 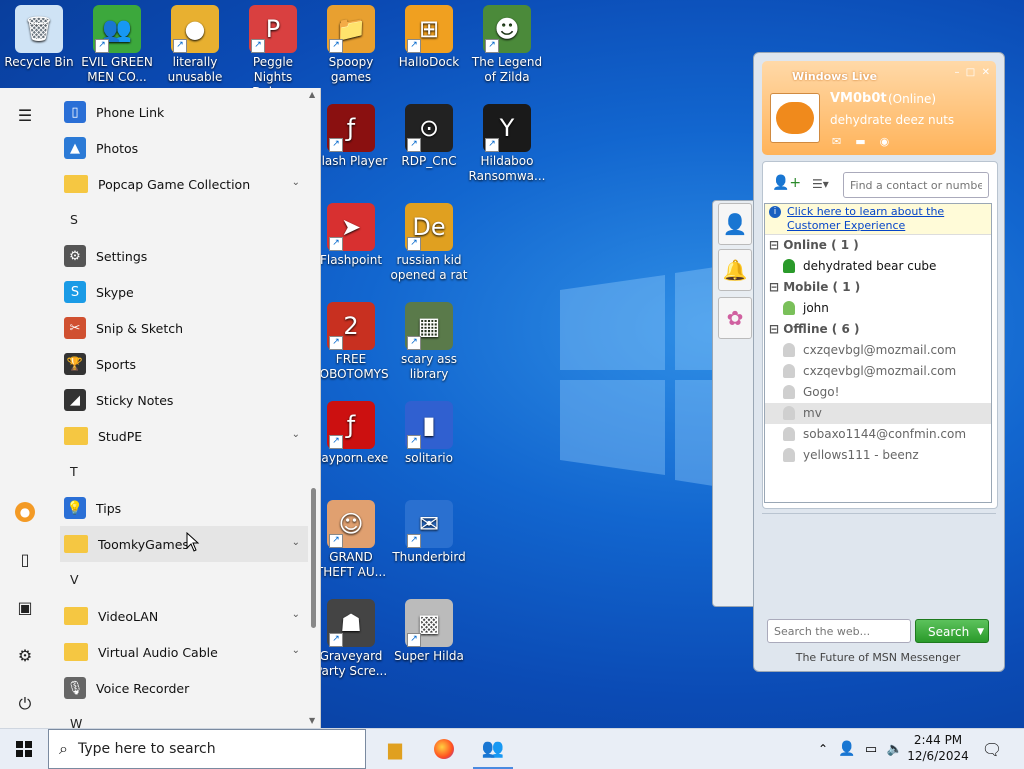 I want to click on show-hidden-icons-icon: ⌃, so click(x=823, y=749).